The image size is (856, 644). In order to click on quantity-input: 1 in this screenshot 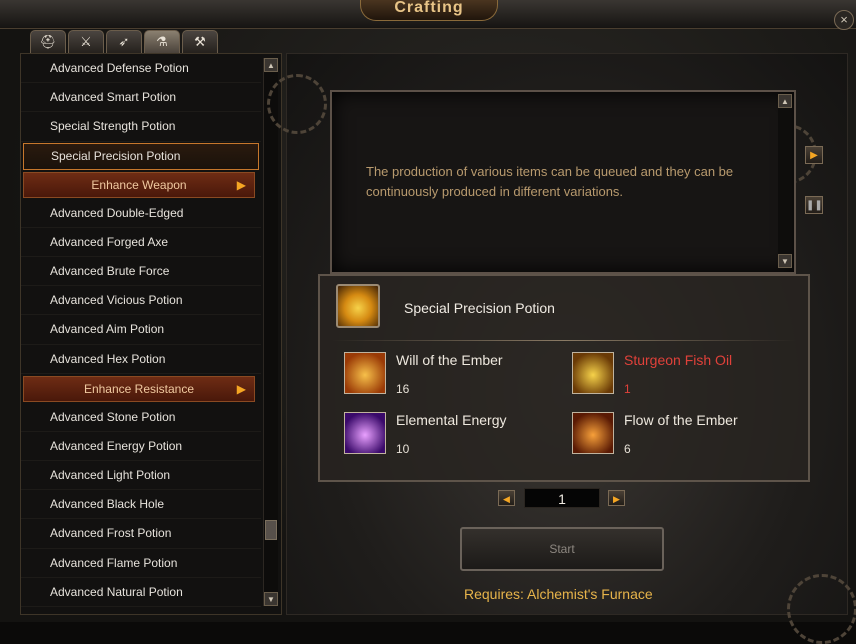, I will do `click(562, 498)`.